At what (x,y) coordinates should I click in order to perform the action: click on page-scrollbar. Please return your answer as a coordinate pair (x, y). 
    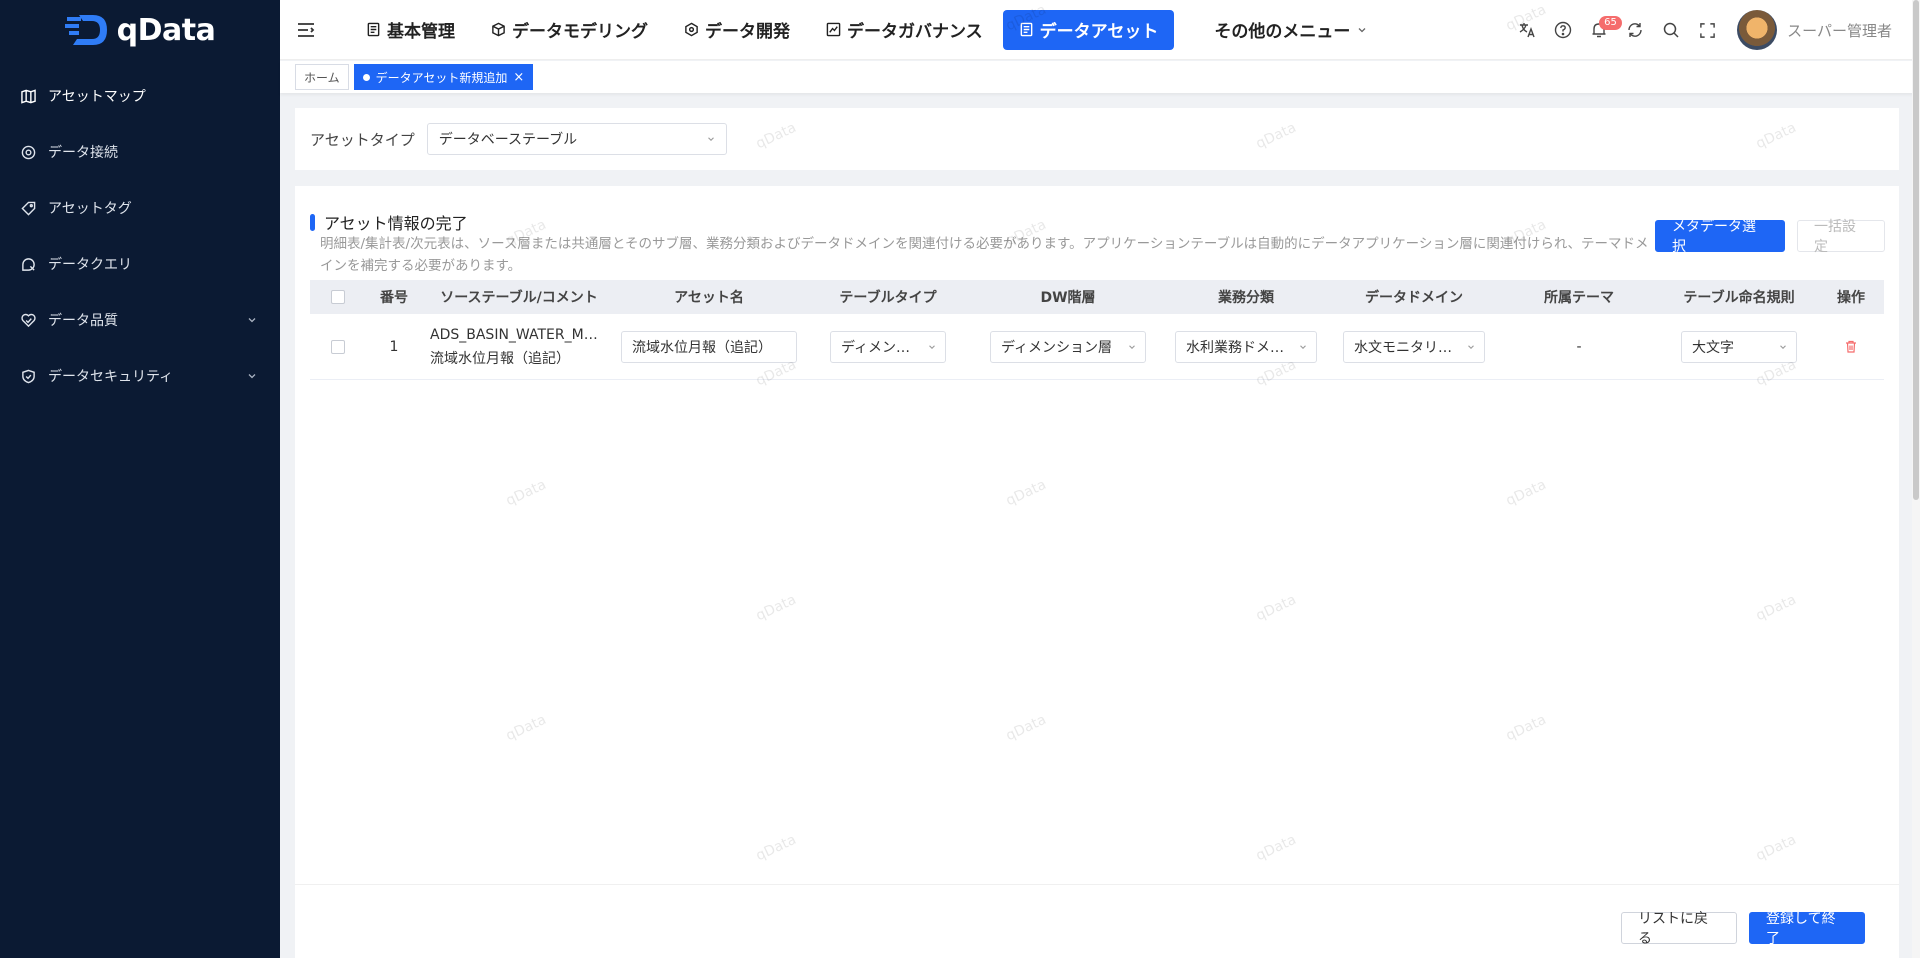
    Looking at the image, I should click on (1916, 479).